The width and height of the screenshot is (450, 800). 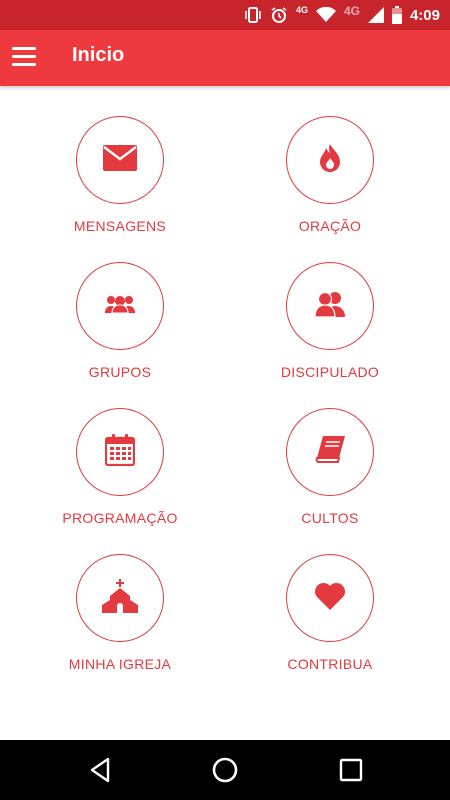 I want to click on vibrate-icon, so click(x=253, y=15).